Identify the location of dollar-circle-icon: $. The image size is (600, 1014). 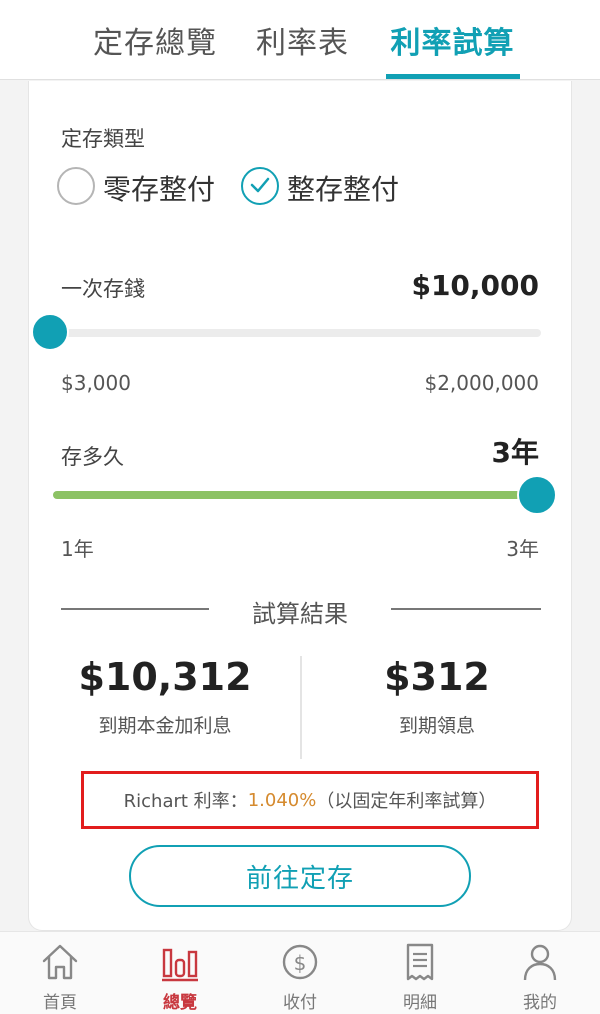
(300, 962).